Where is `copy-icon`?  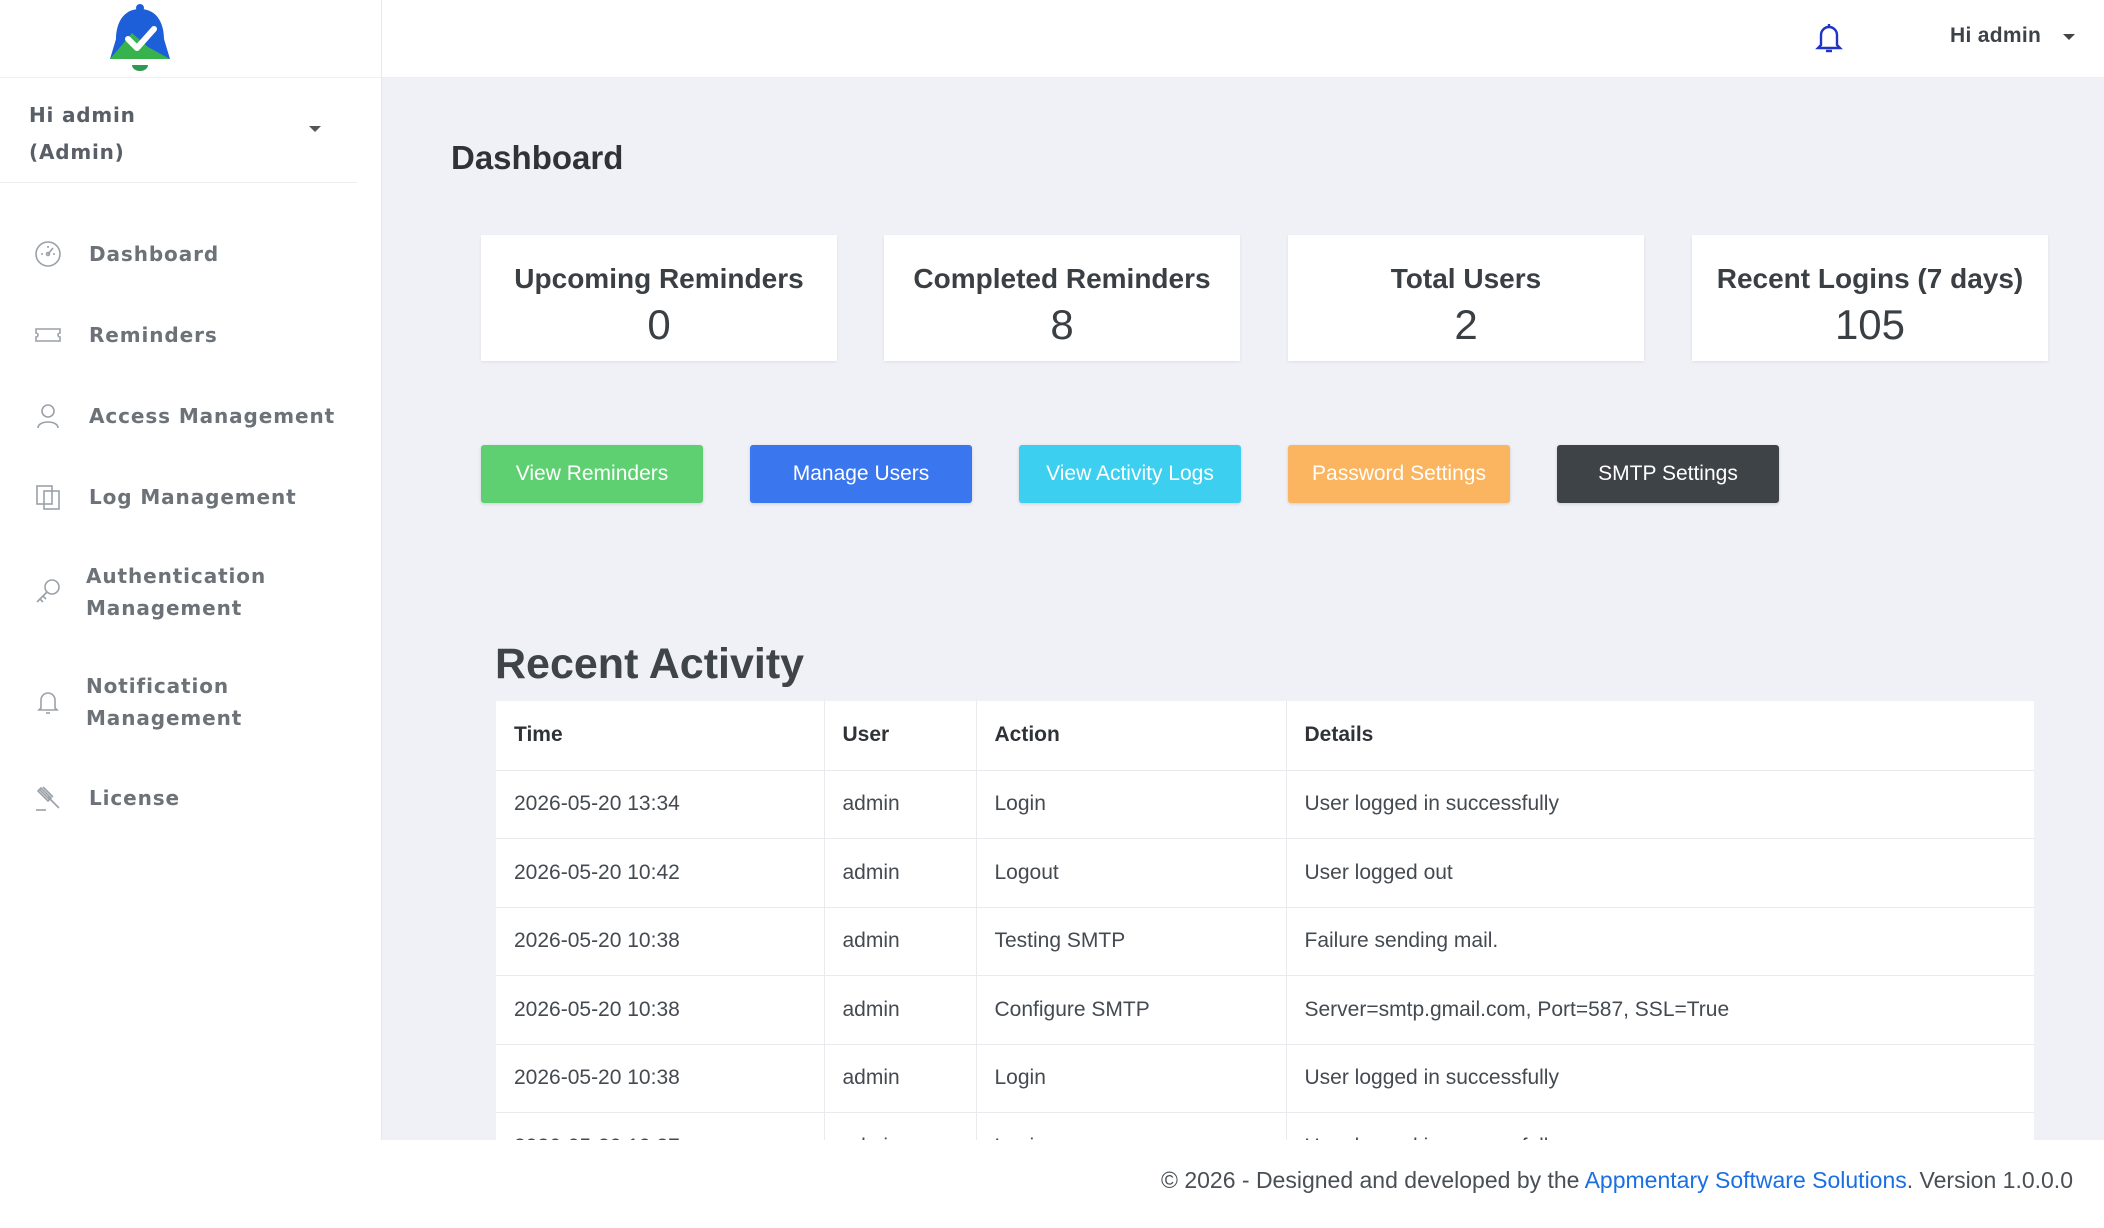 copy-icon is located at coordinates (48, 497).